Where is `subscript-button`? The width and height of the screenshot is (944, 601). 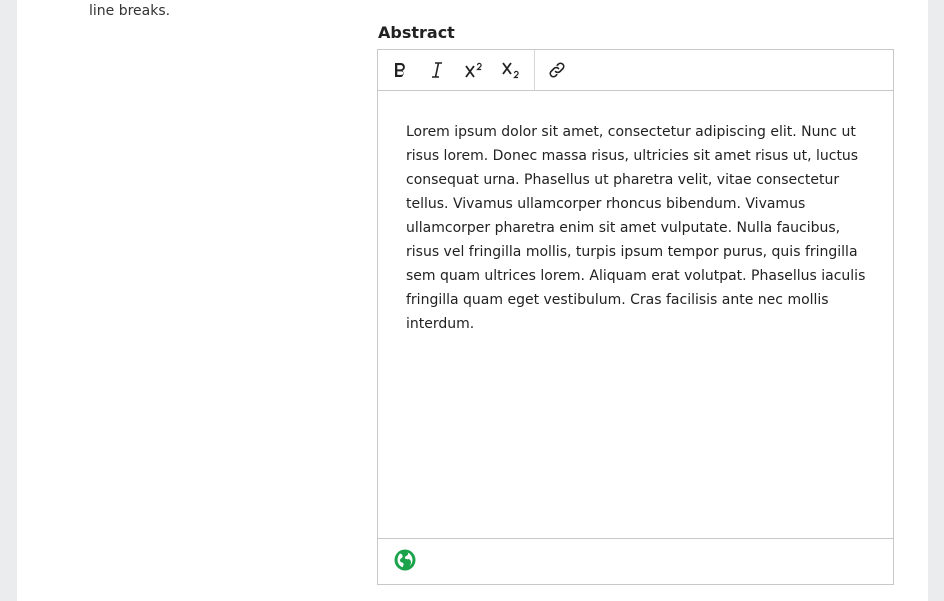
subscript-button is located at coordinates (511, 70).